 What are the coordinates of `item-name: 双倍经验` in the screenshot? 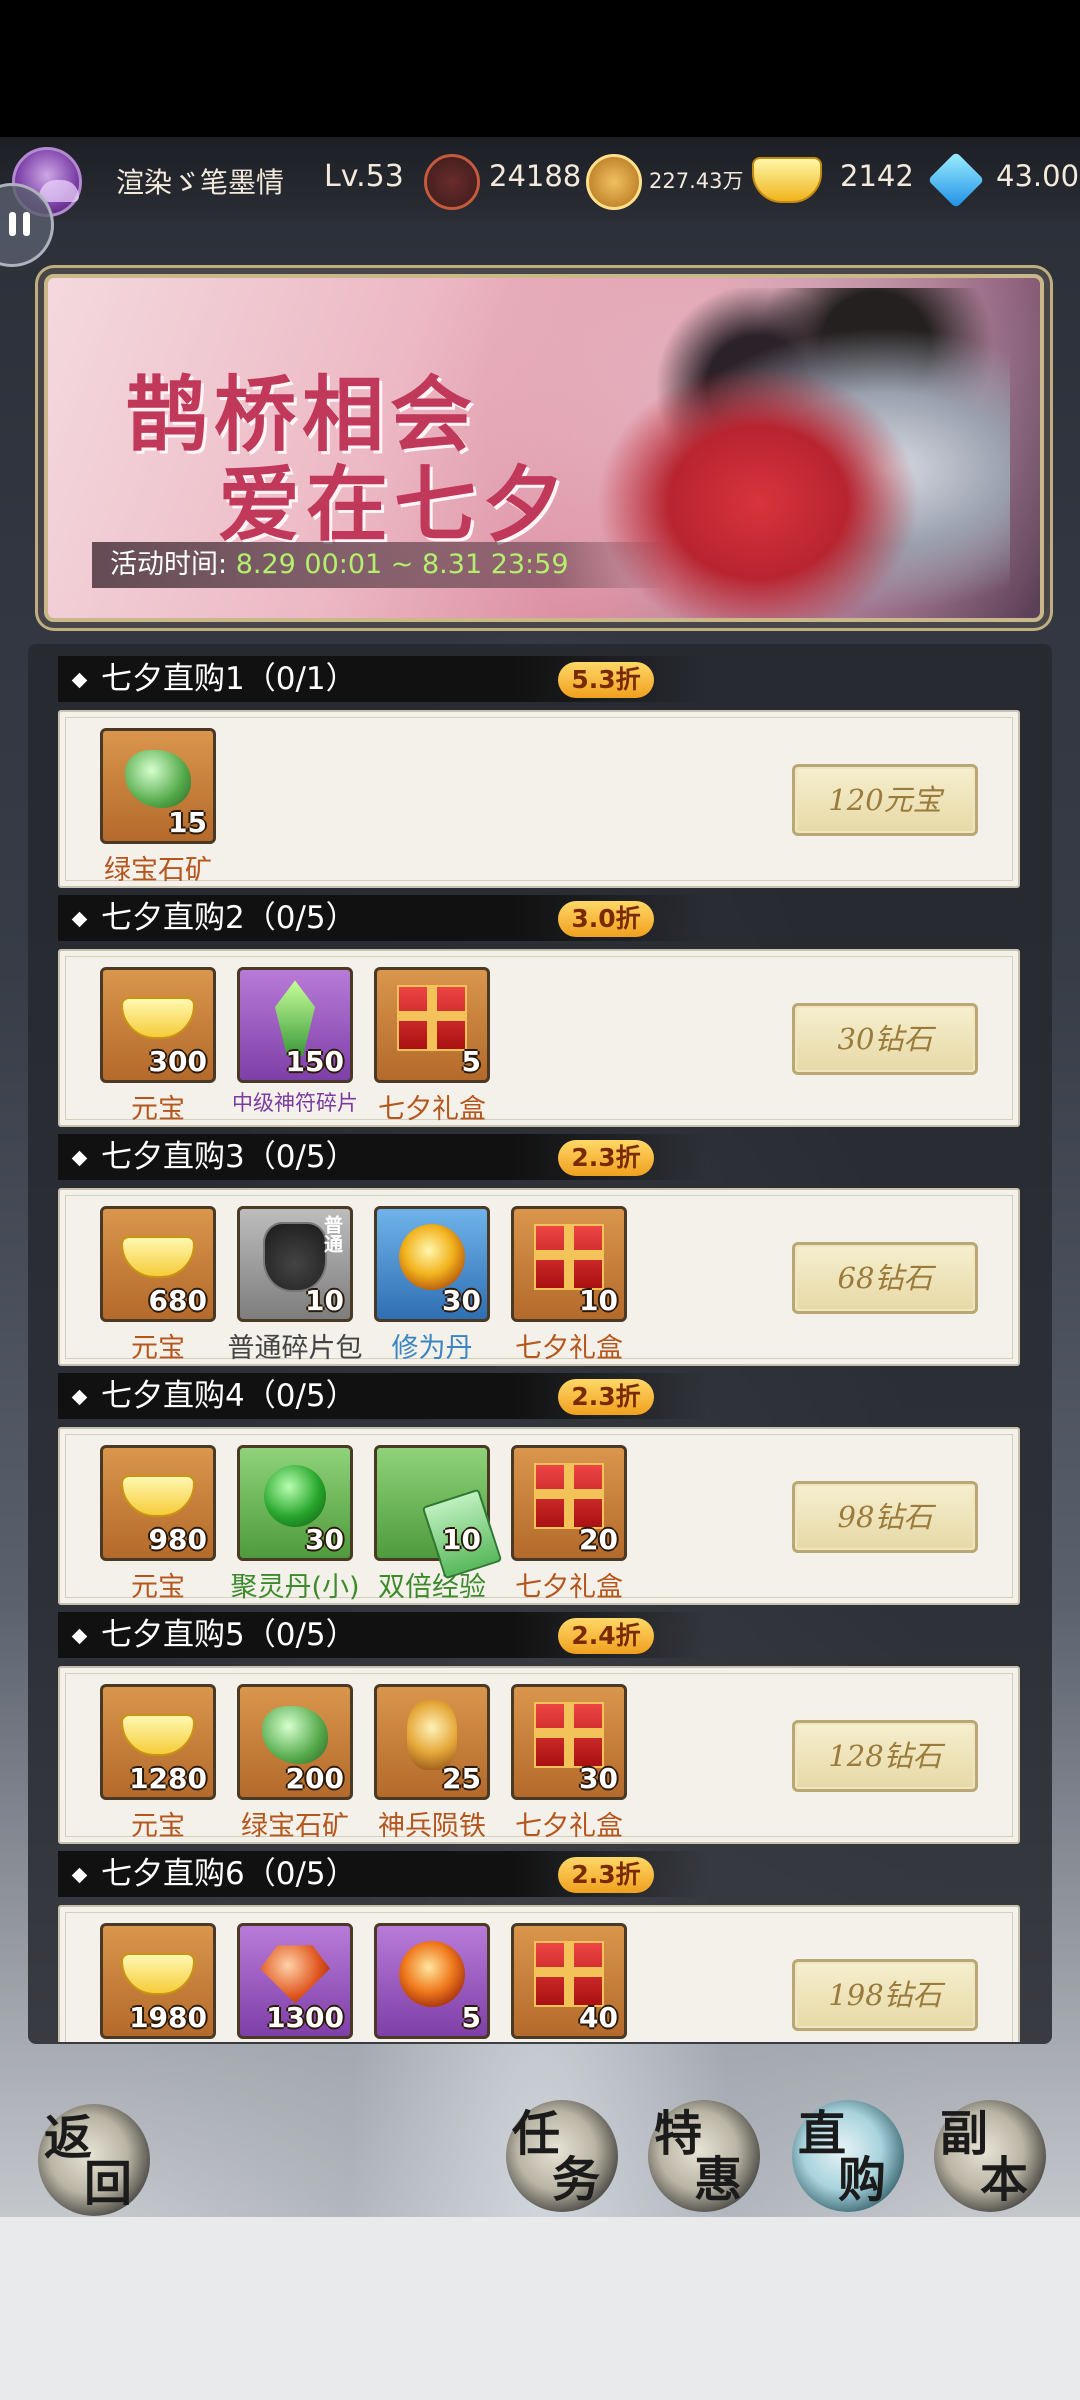 It's located at (432, 1587).